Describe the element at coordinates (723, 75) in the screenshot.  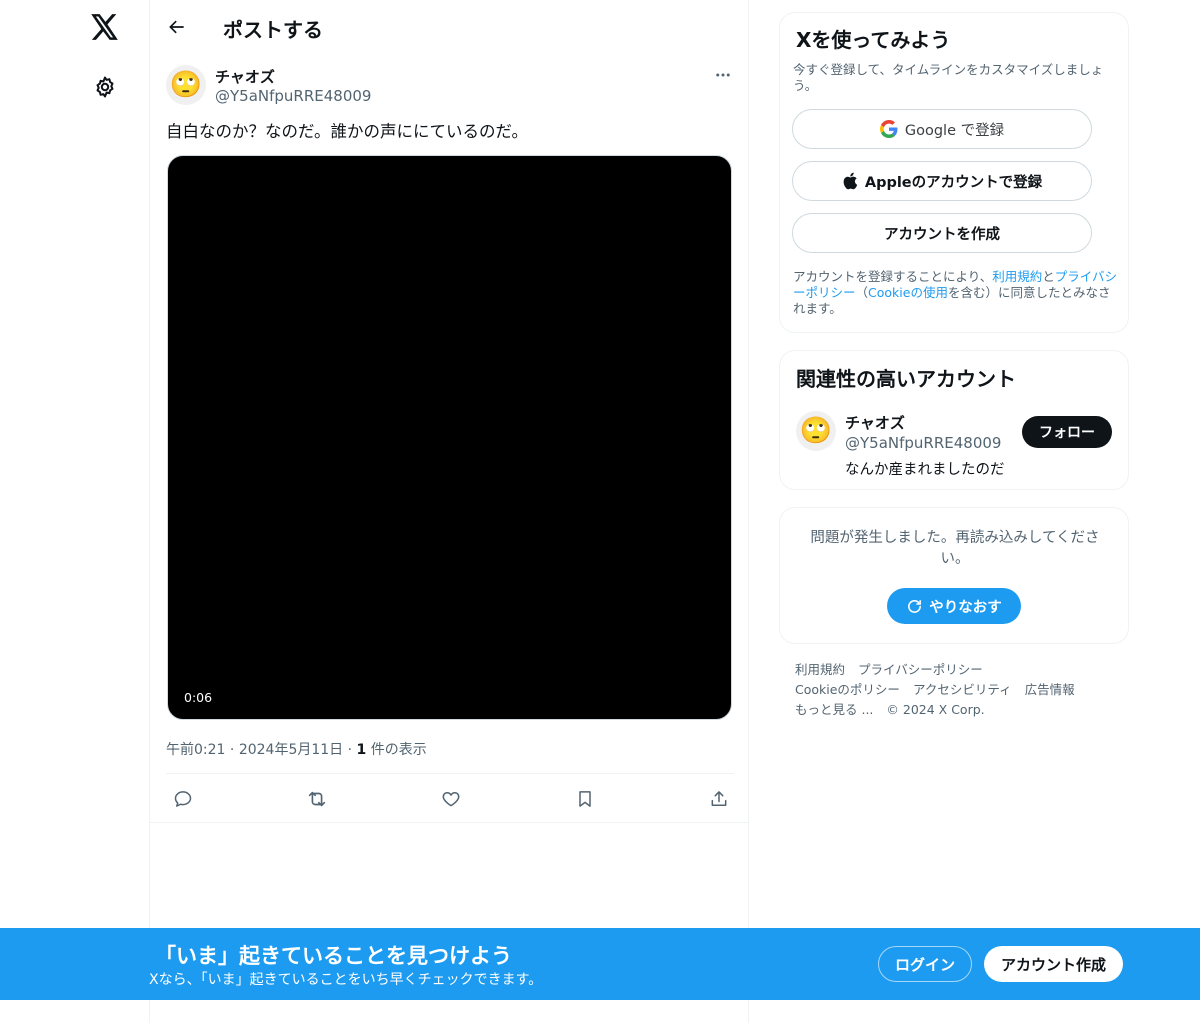
I see `more-options-icon` at that location.